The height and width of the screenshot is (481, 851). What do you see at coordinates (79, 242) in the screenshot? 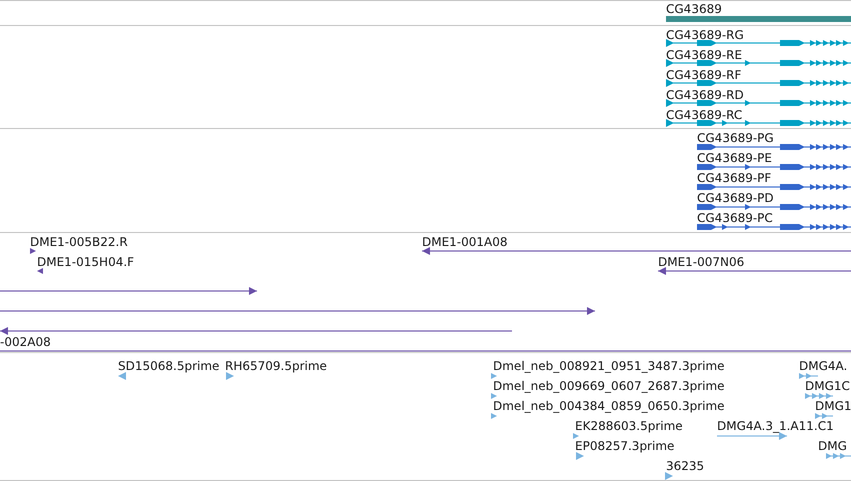
I see `feature-label: DME1-005B22.R` at bounding box center [79, 242].